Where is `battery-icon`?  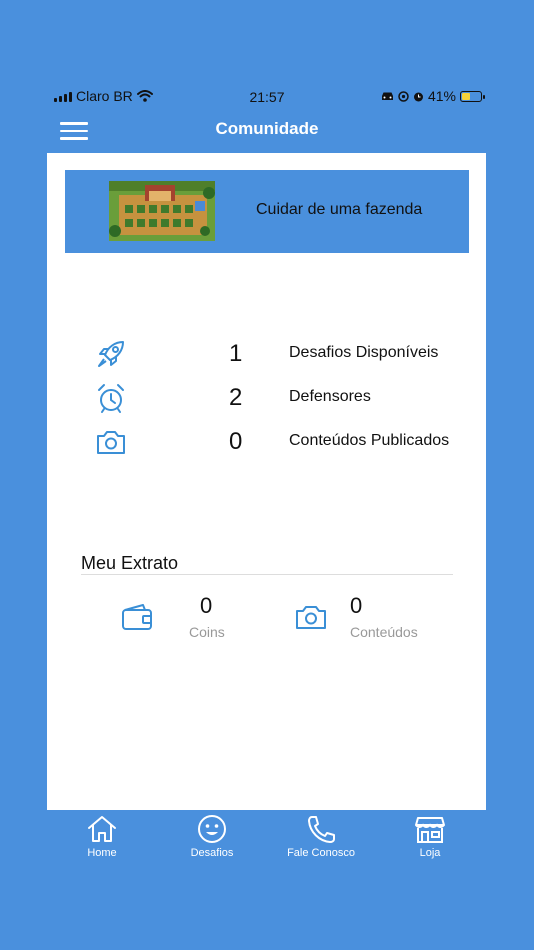 battery-icon is located at coordinates (472, 96).